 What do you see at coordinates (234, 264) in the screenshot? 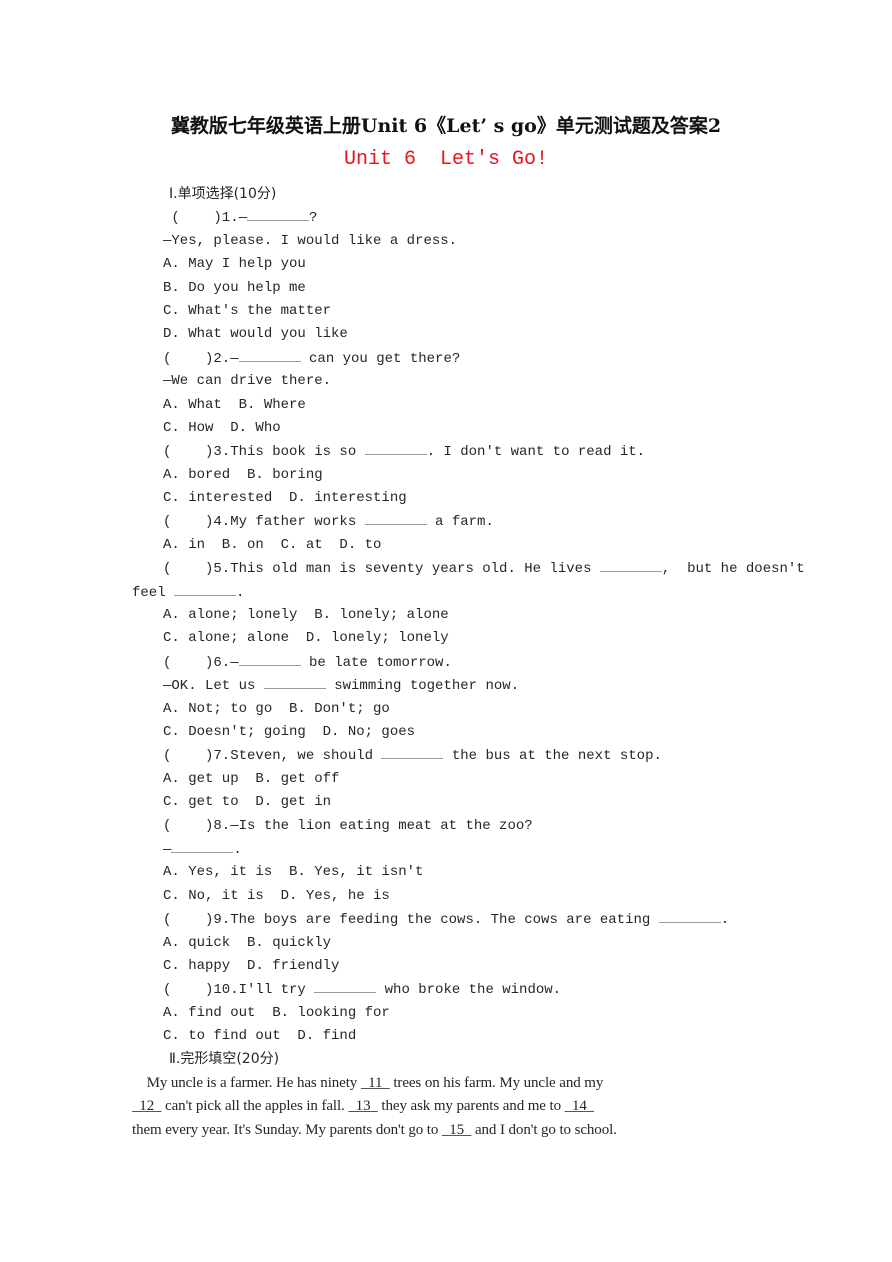
I see `option: A. May I help you` at bounding box center [234, 264].